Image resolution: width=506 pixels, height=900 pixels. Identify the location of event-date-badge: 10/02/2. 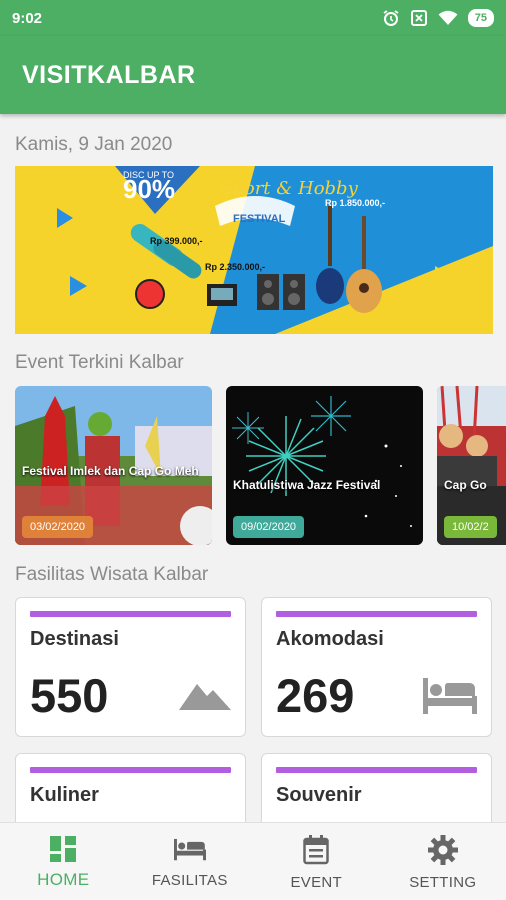
(470, 527).